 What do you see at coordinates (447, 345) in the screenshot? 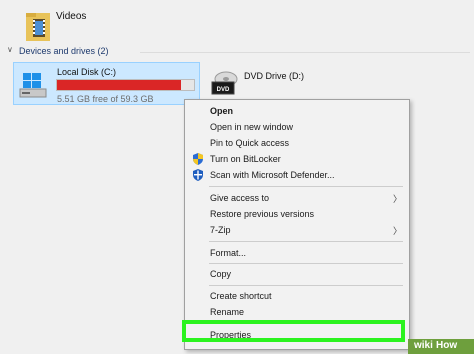
I see `watermark-text: How` at bounding box center [447, 345].